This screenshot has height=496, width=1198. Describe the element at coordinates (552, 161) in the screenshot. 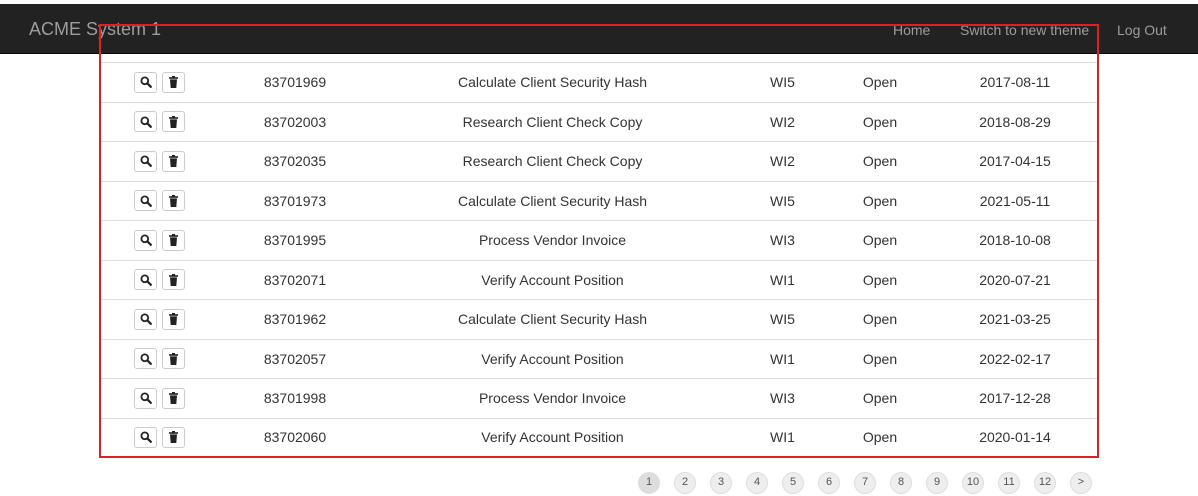

I see `cell-description: Research Client Check Copy` at that location.